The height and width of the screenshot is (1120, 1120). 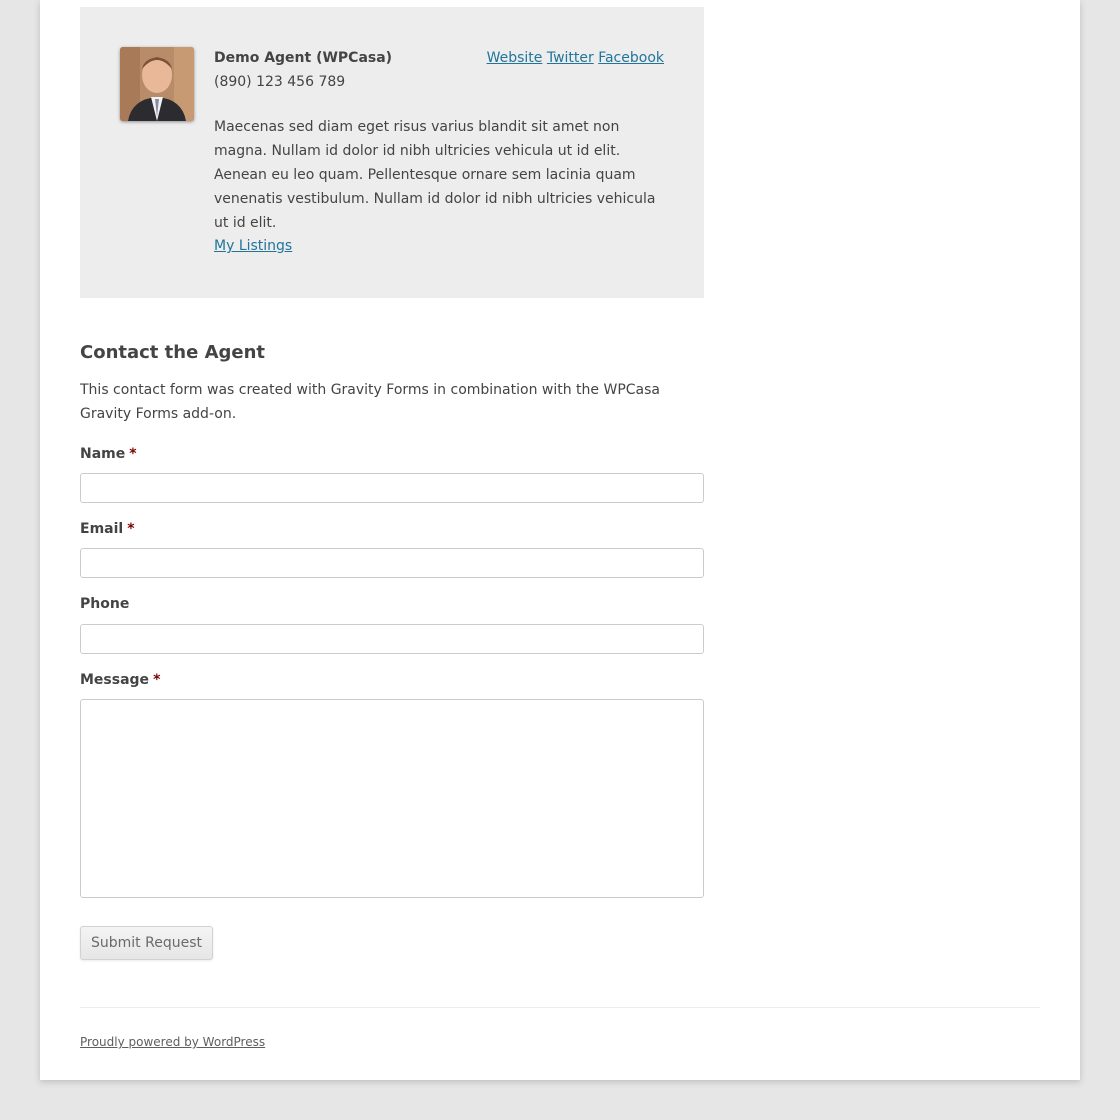 I want to click on message-label-text: Message, so click(x=115, y=680).